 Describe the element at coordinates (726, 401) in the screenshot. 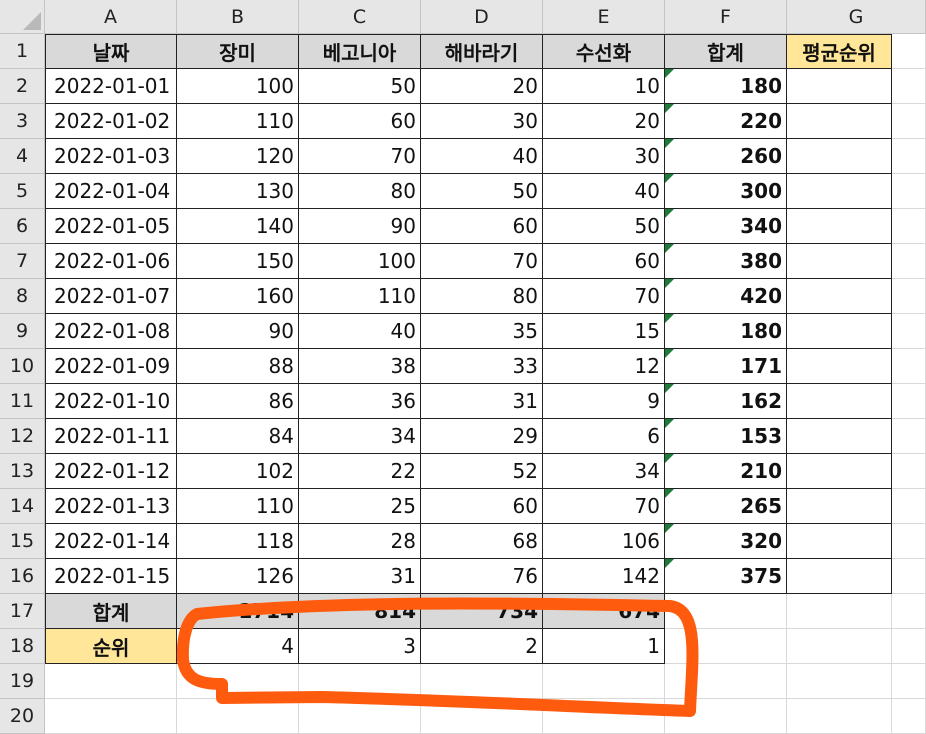

I see `row-total-cell: 162` at that location.